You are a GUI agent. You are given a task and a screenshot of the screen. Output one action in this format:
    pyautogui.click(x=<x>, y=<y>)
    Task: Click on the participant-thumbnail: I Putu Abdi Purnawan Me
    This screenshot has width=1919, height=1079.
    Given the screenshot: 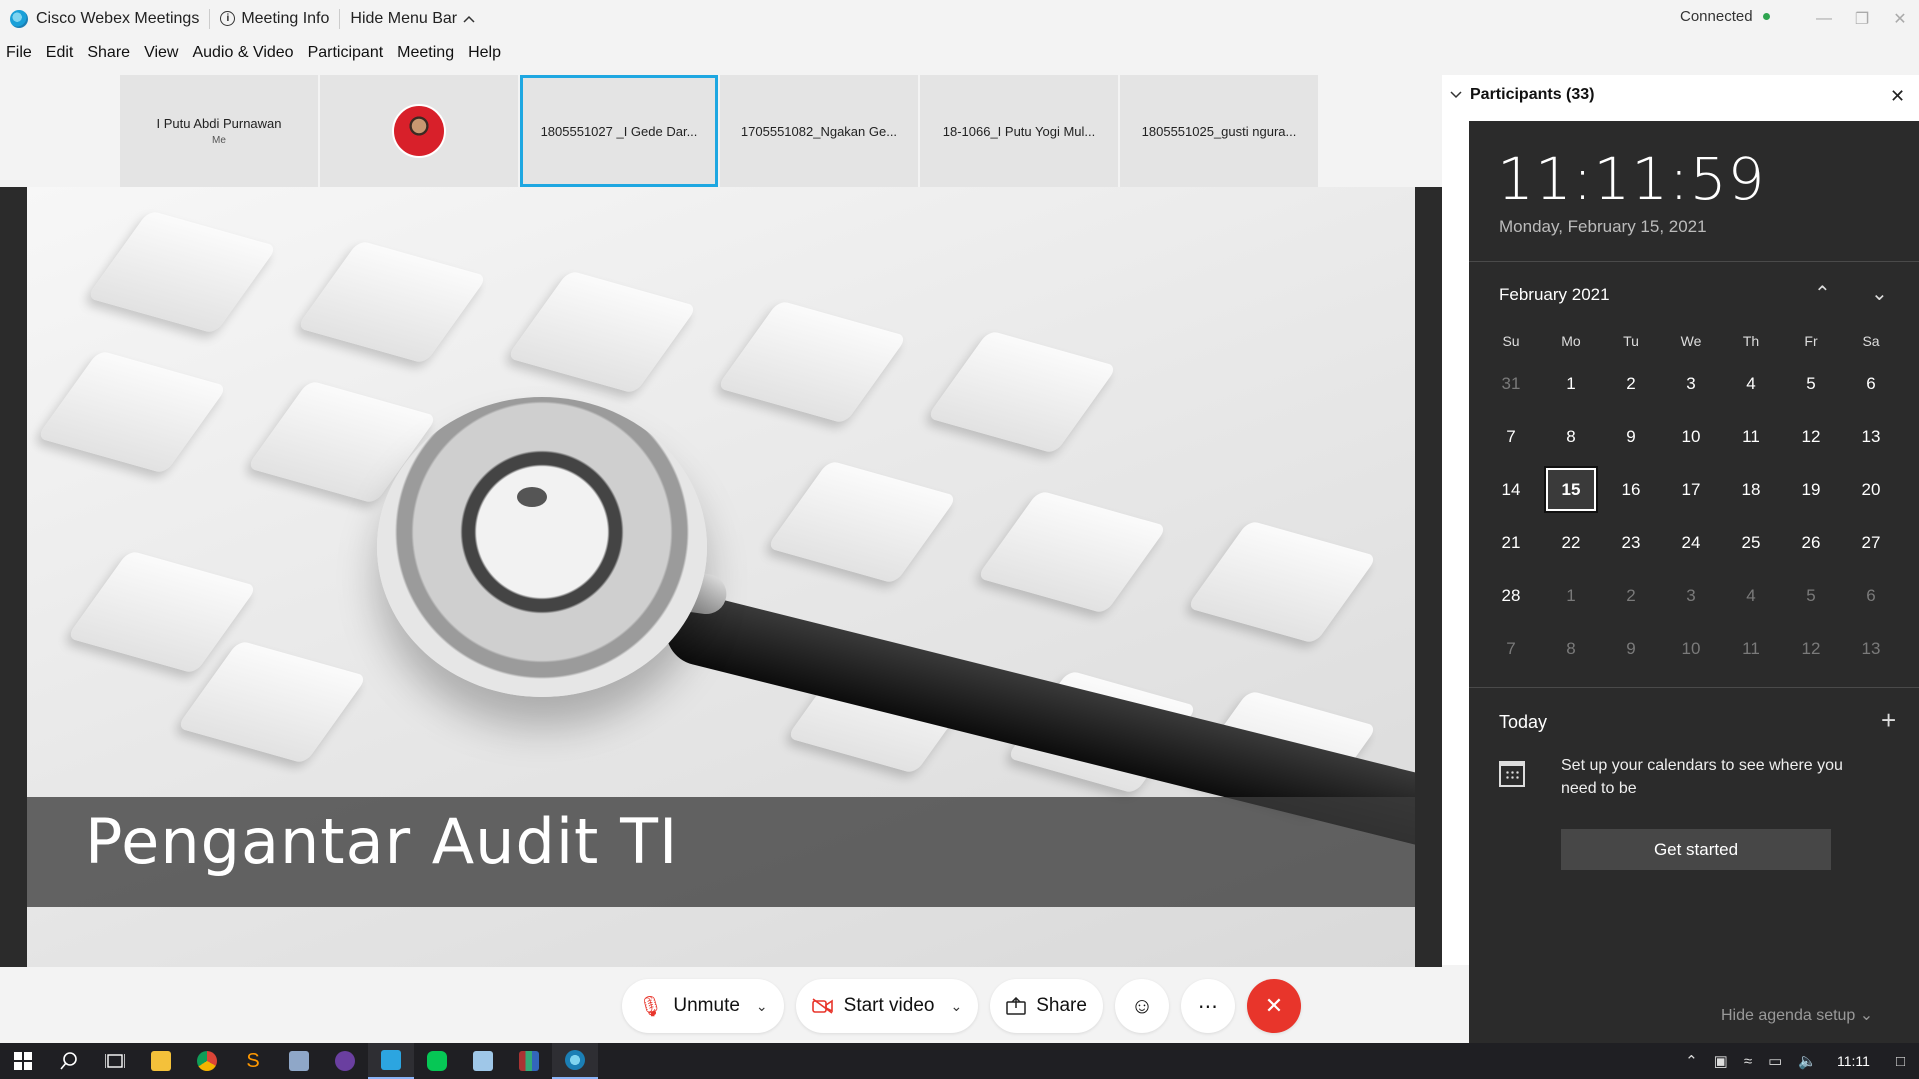 What is the action you would take?
    pyautogui.click(x=219, y=131)
    